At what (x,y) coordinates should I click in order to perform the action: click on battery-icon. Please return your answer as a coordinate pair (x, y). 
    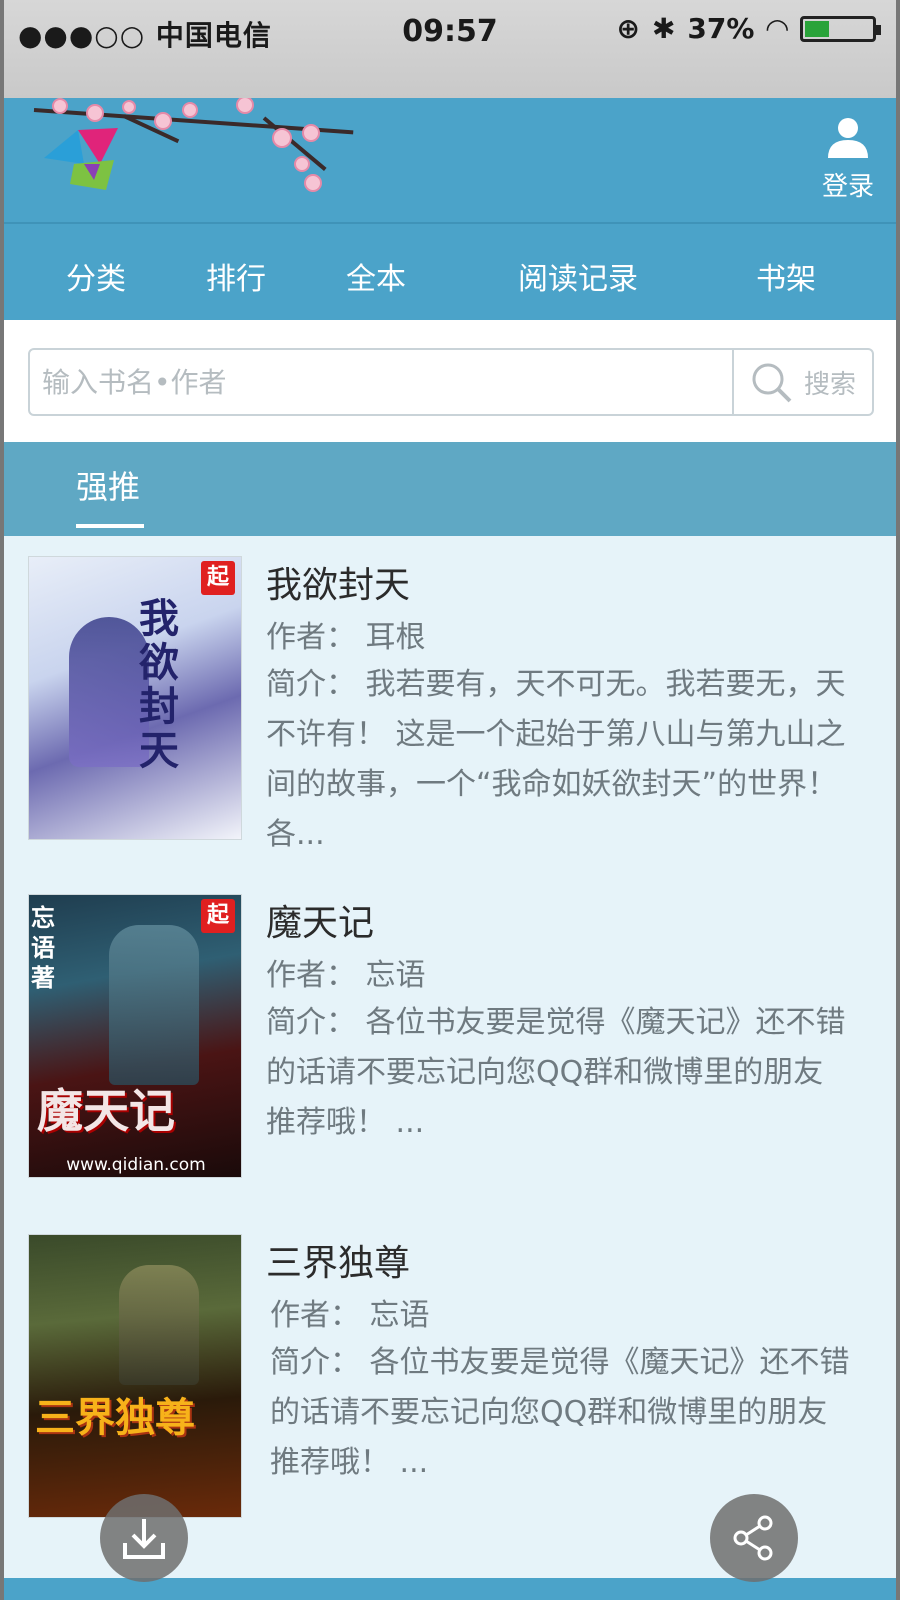
    Looking at the image, I should click on (840, 28).